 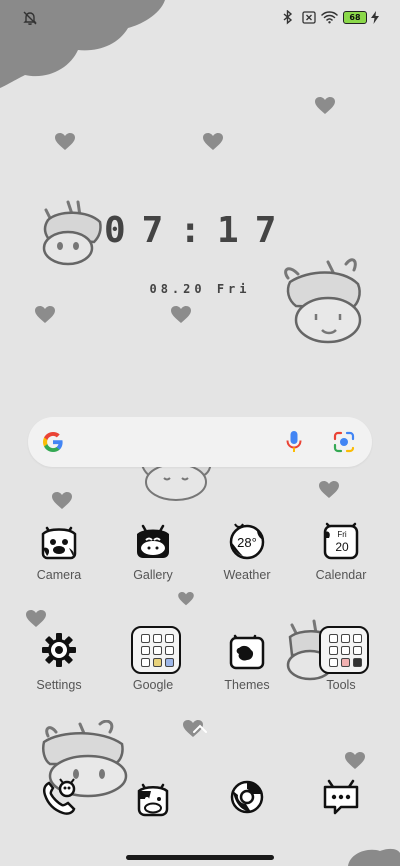 What do you see at coordinates (53, 442) in the screenshot?
I see `google-logo-icon` at bounding box center [53, 442].